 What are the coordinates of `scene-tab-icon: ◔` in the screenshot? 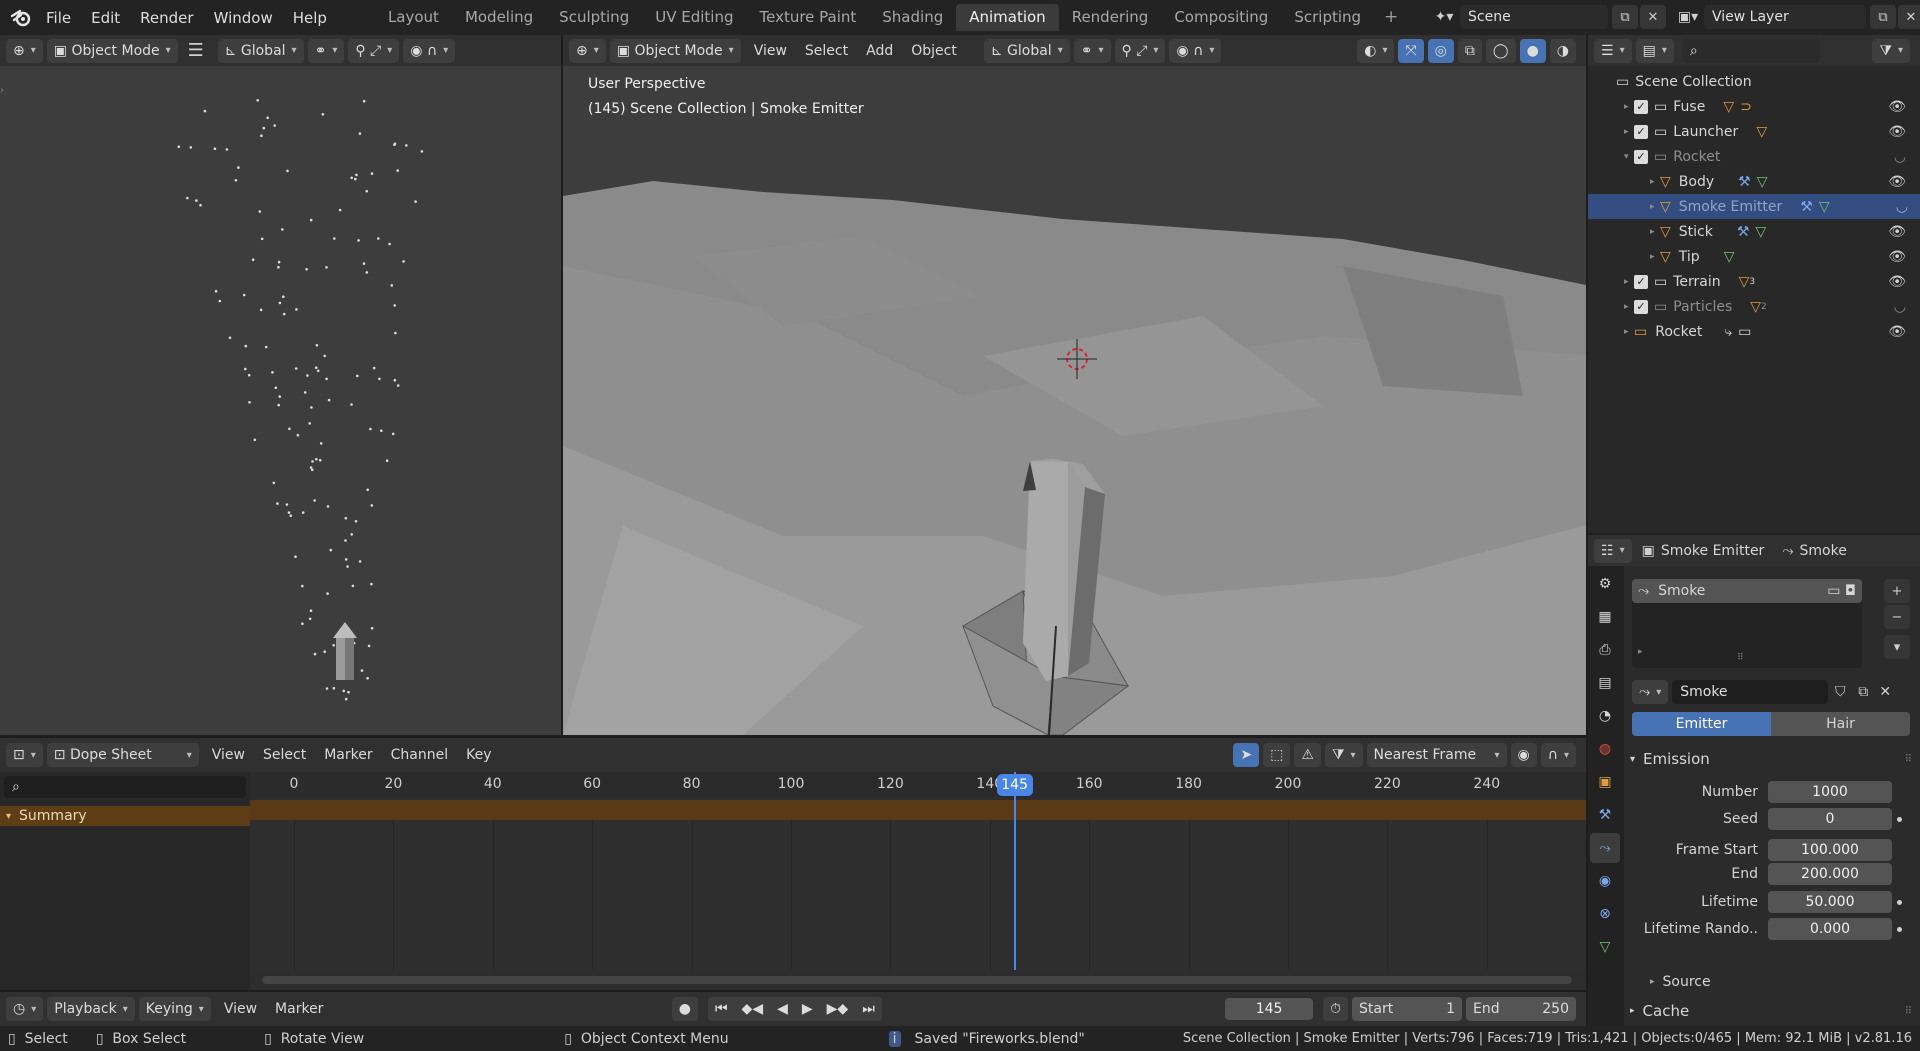 It's located at (1605, 716).